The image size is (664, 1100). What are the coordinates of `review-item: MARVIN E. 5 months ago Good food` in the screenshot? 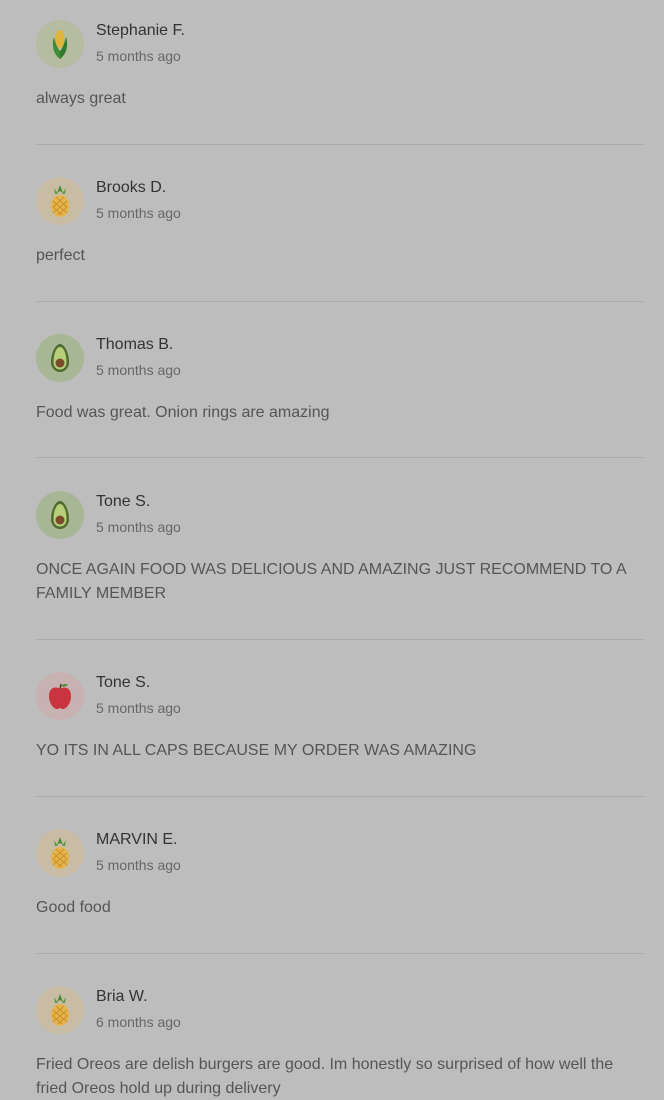 It's located at (340, 891).